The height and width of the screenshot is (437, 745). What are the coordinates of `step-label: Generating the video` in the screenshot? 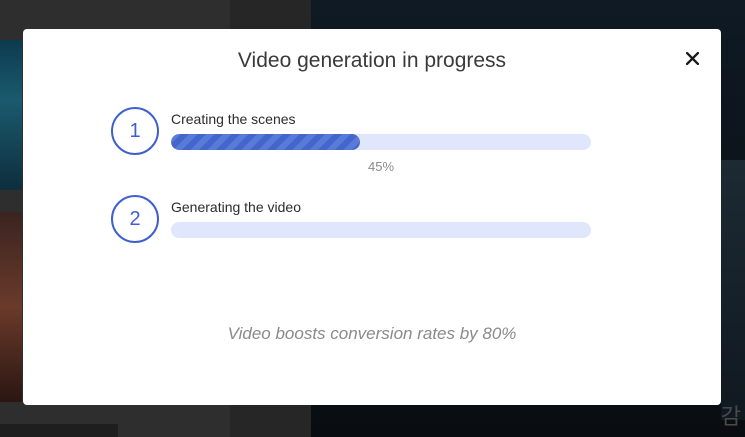 It's located at (236, 207).